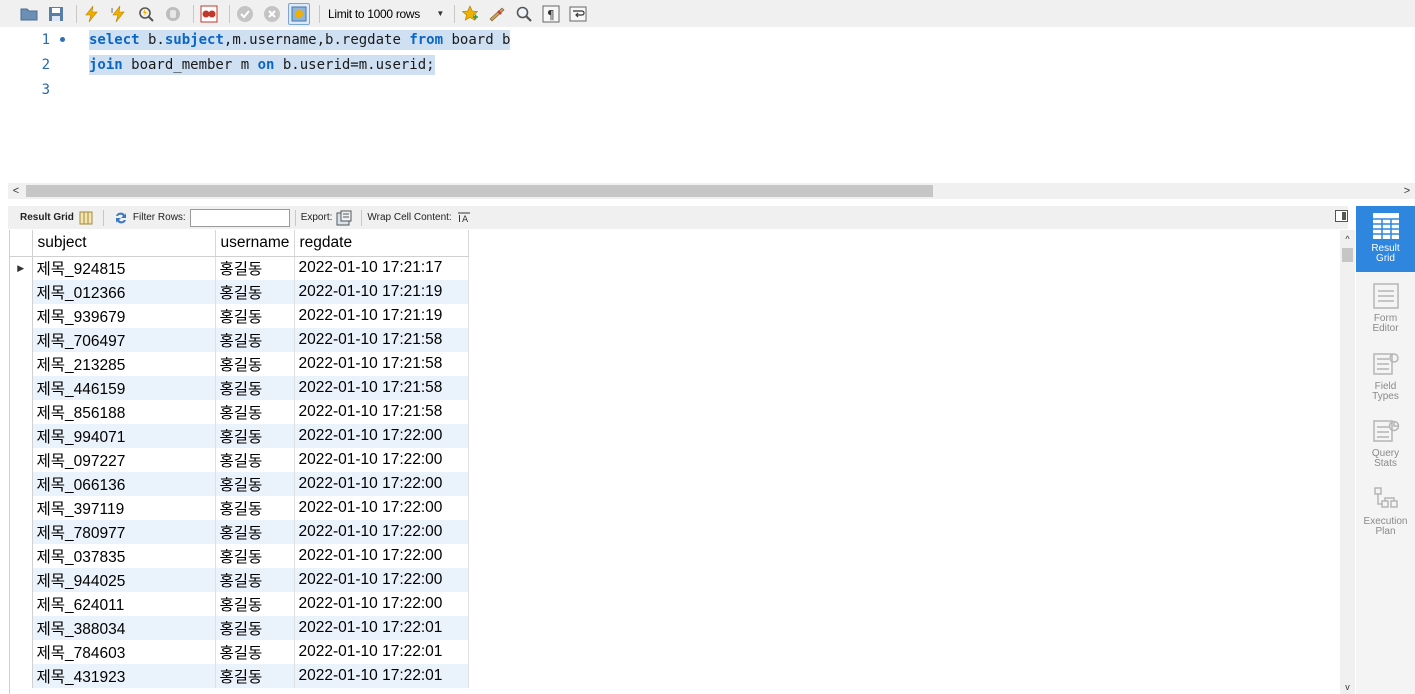  What do you see at coordinates (146, 14) in the screenshot?
I see `explain-icon` at bounding box center [146, 14].